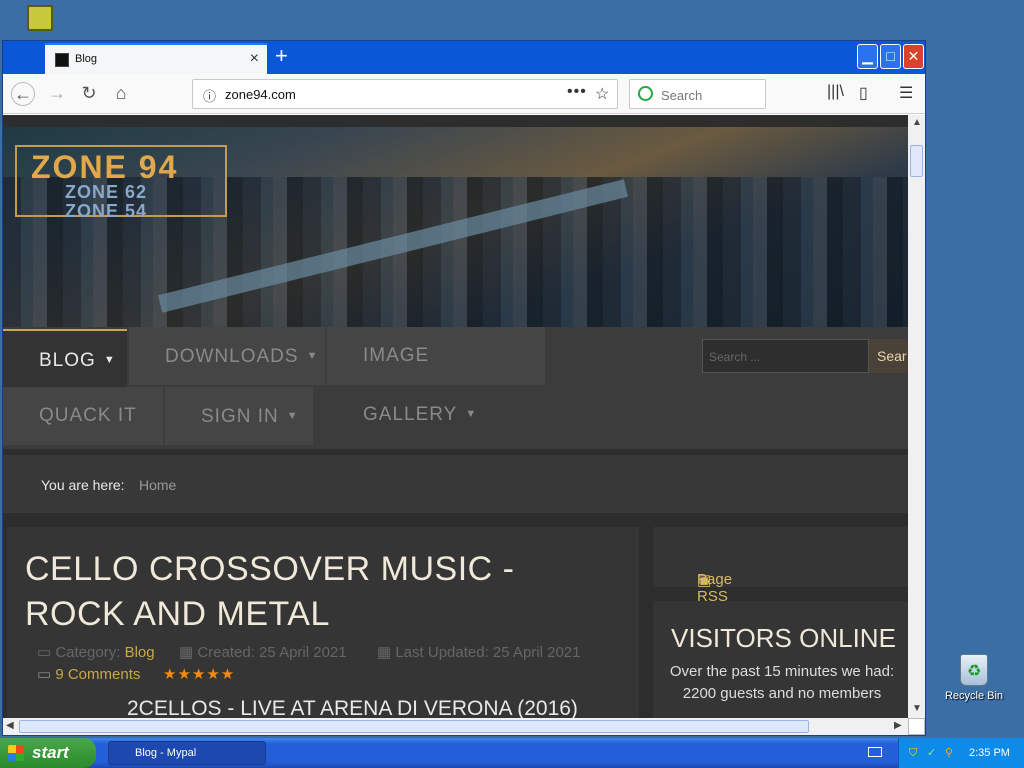 Image resolution: width=1024 pixels, height=768 pixels. I want to click on scroll-right-icon: ▶, so click(898, 725).